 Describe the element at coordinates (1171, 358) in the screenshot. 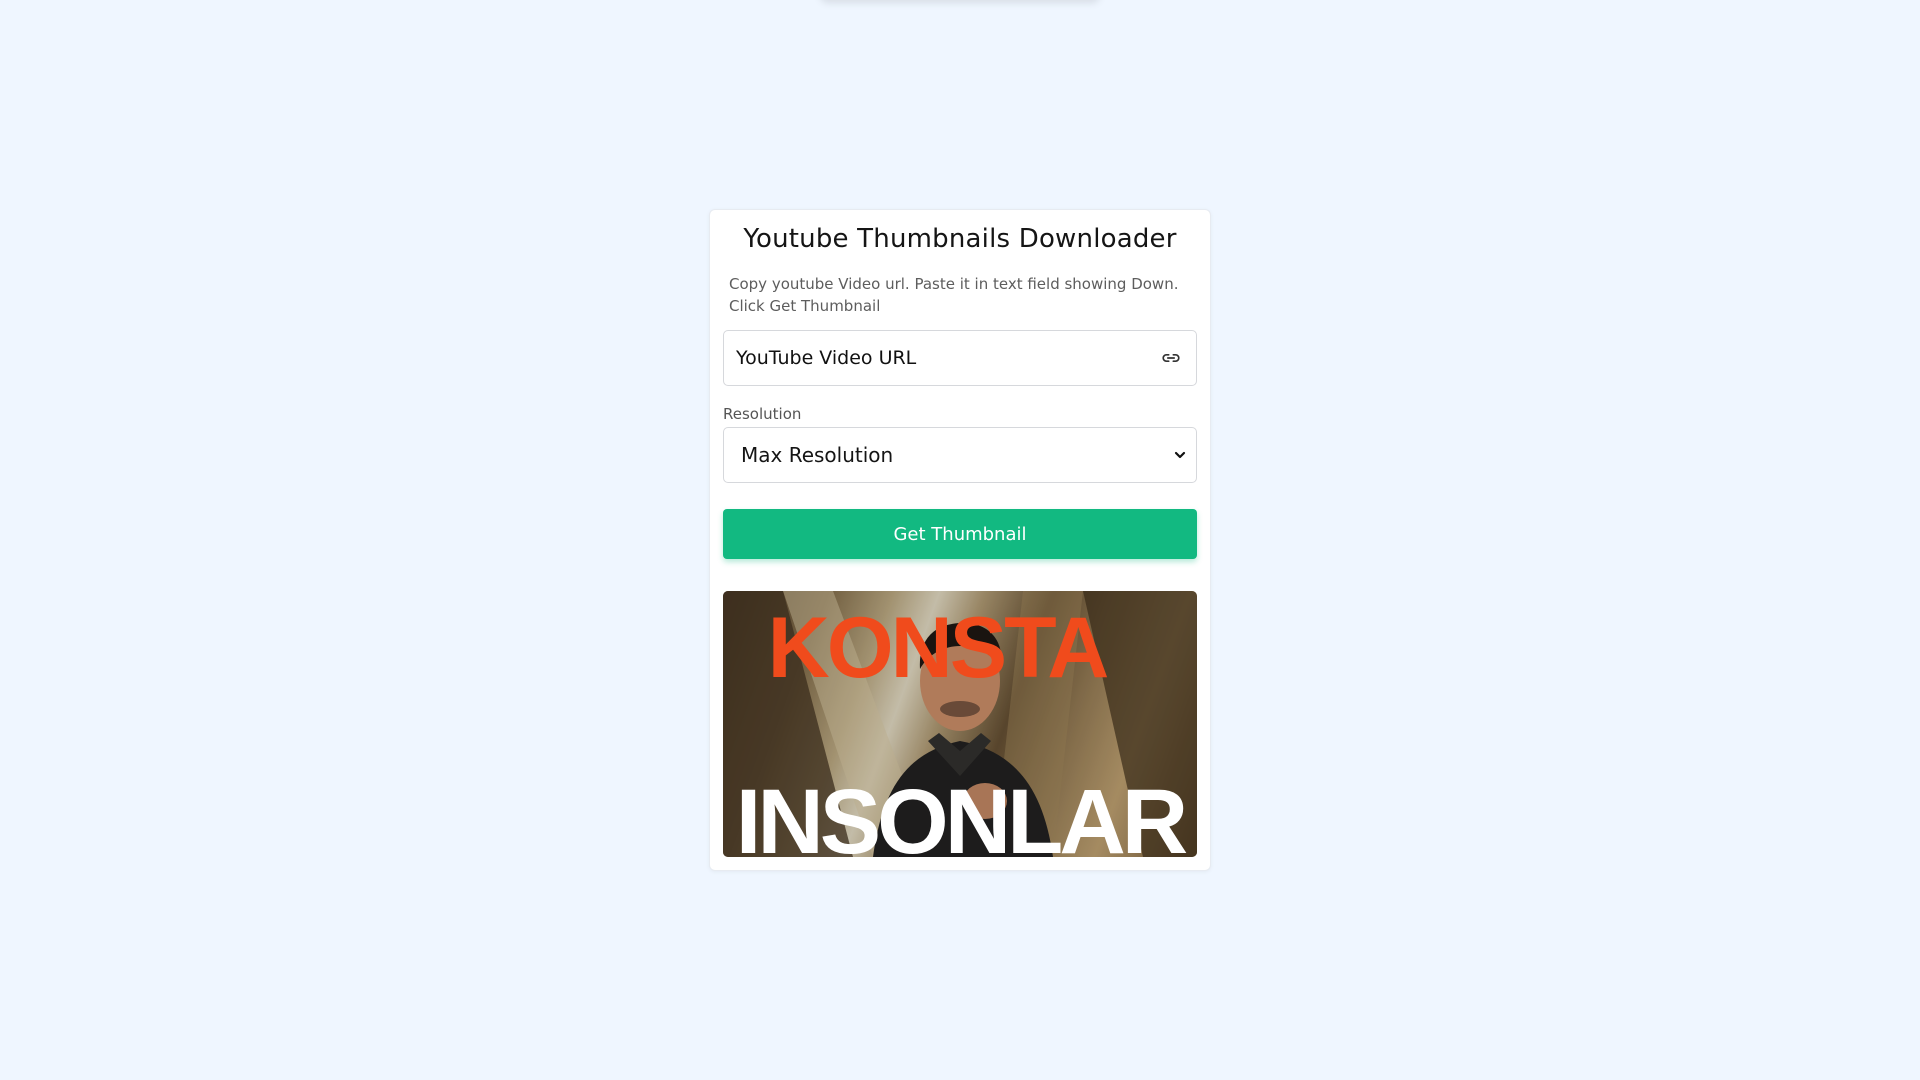

I see `link-icon` at that location.